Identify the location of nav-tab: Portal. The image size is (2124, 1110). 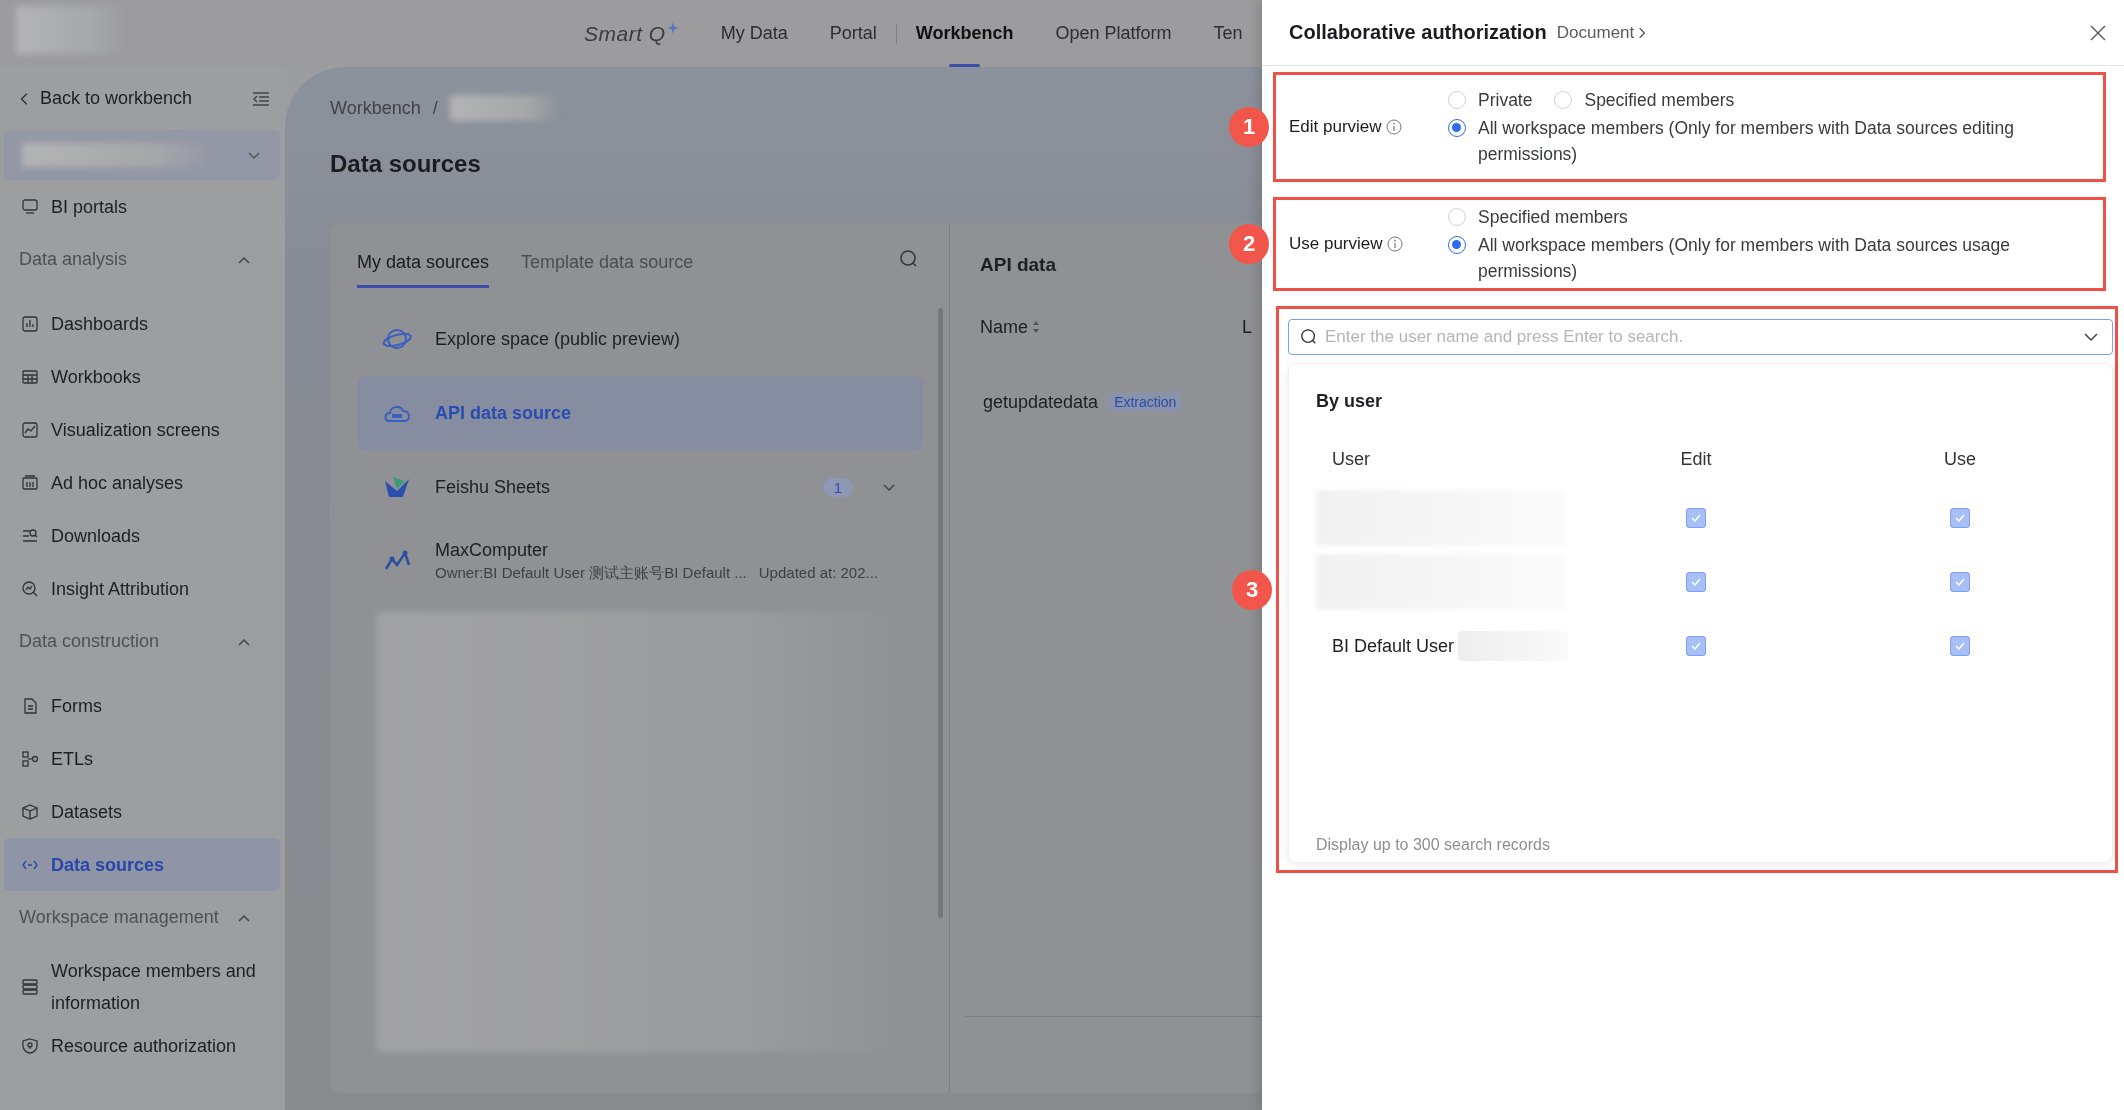
(853, 33).